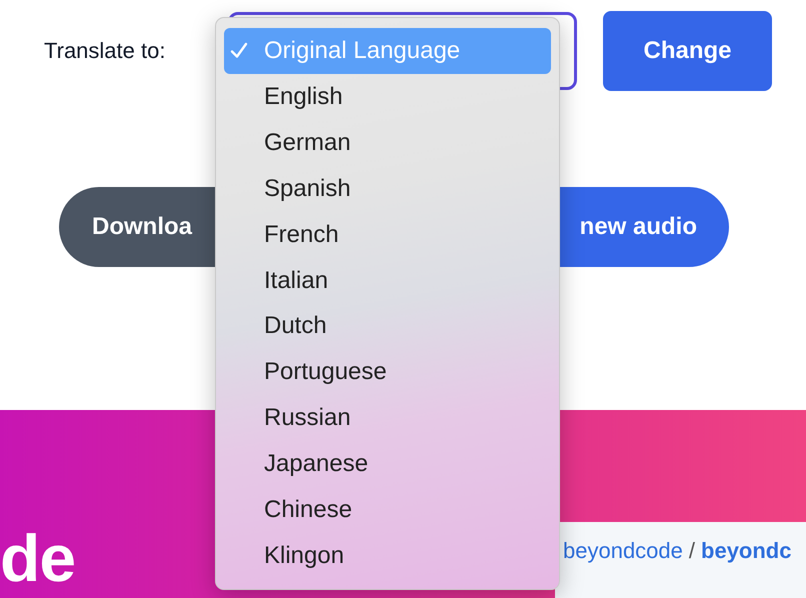 Image resolution: width=806 pixels, height=598 pixels. I want to click on banner-heading: de, so click(38, 558).